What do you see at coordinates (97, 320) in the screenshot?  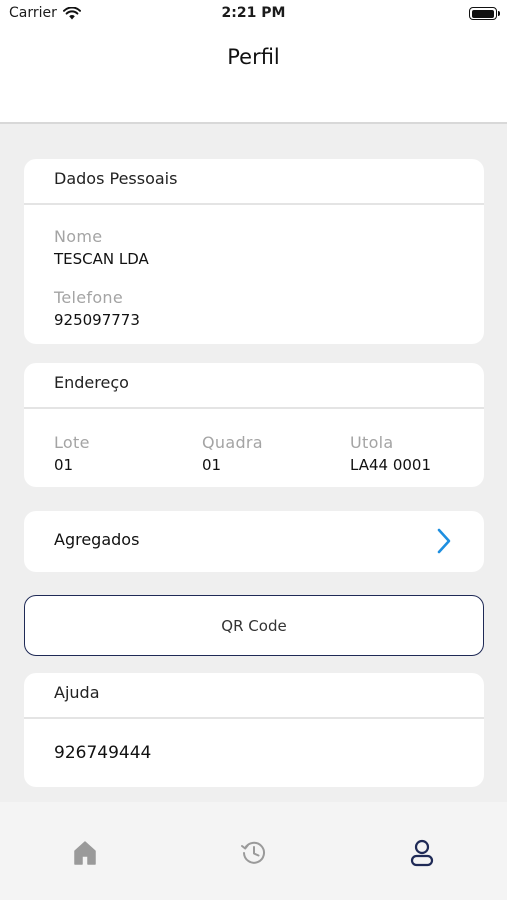 I see `phone-value: 925097773` at bounding box center [97, 320].